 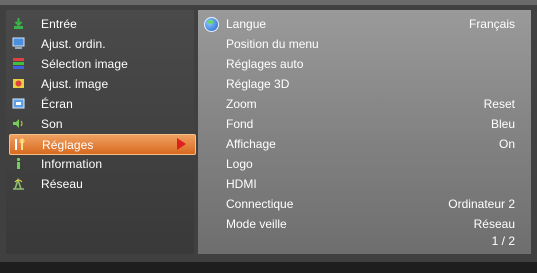 What do you see at coordinates (364, 223) in the screenshot?
I see `setting-row-mode-veille: Mode veille Réseau` at bounding box center [364, 223].